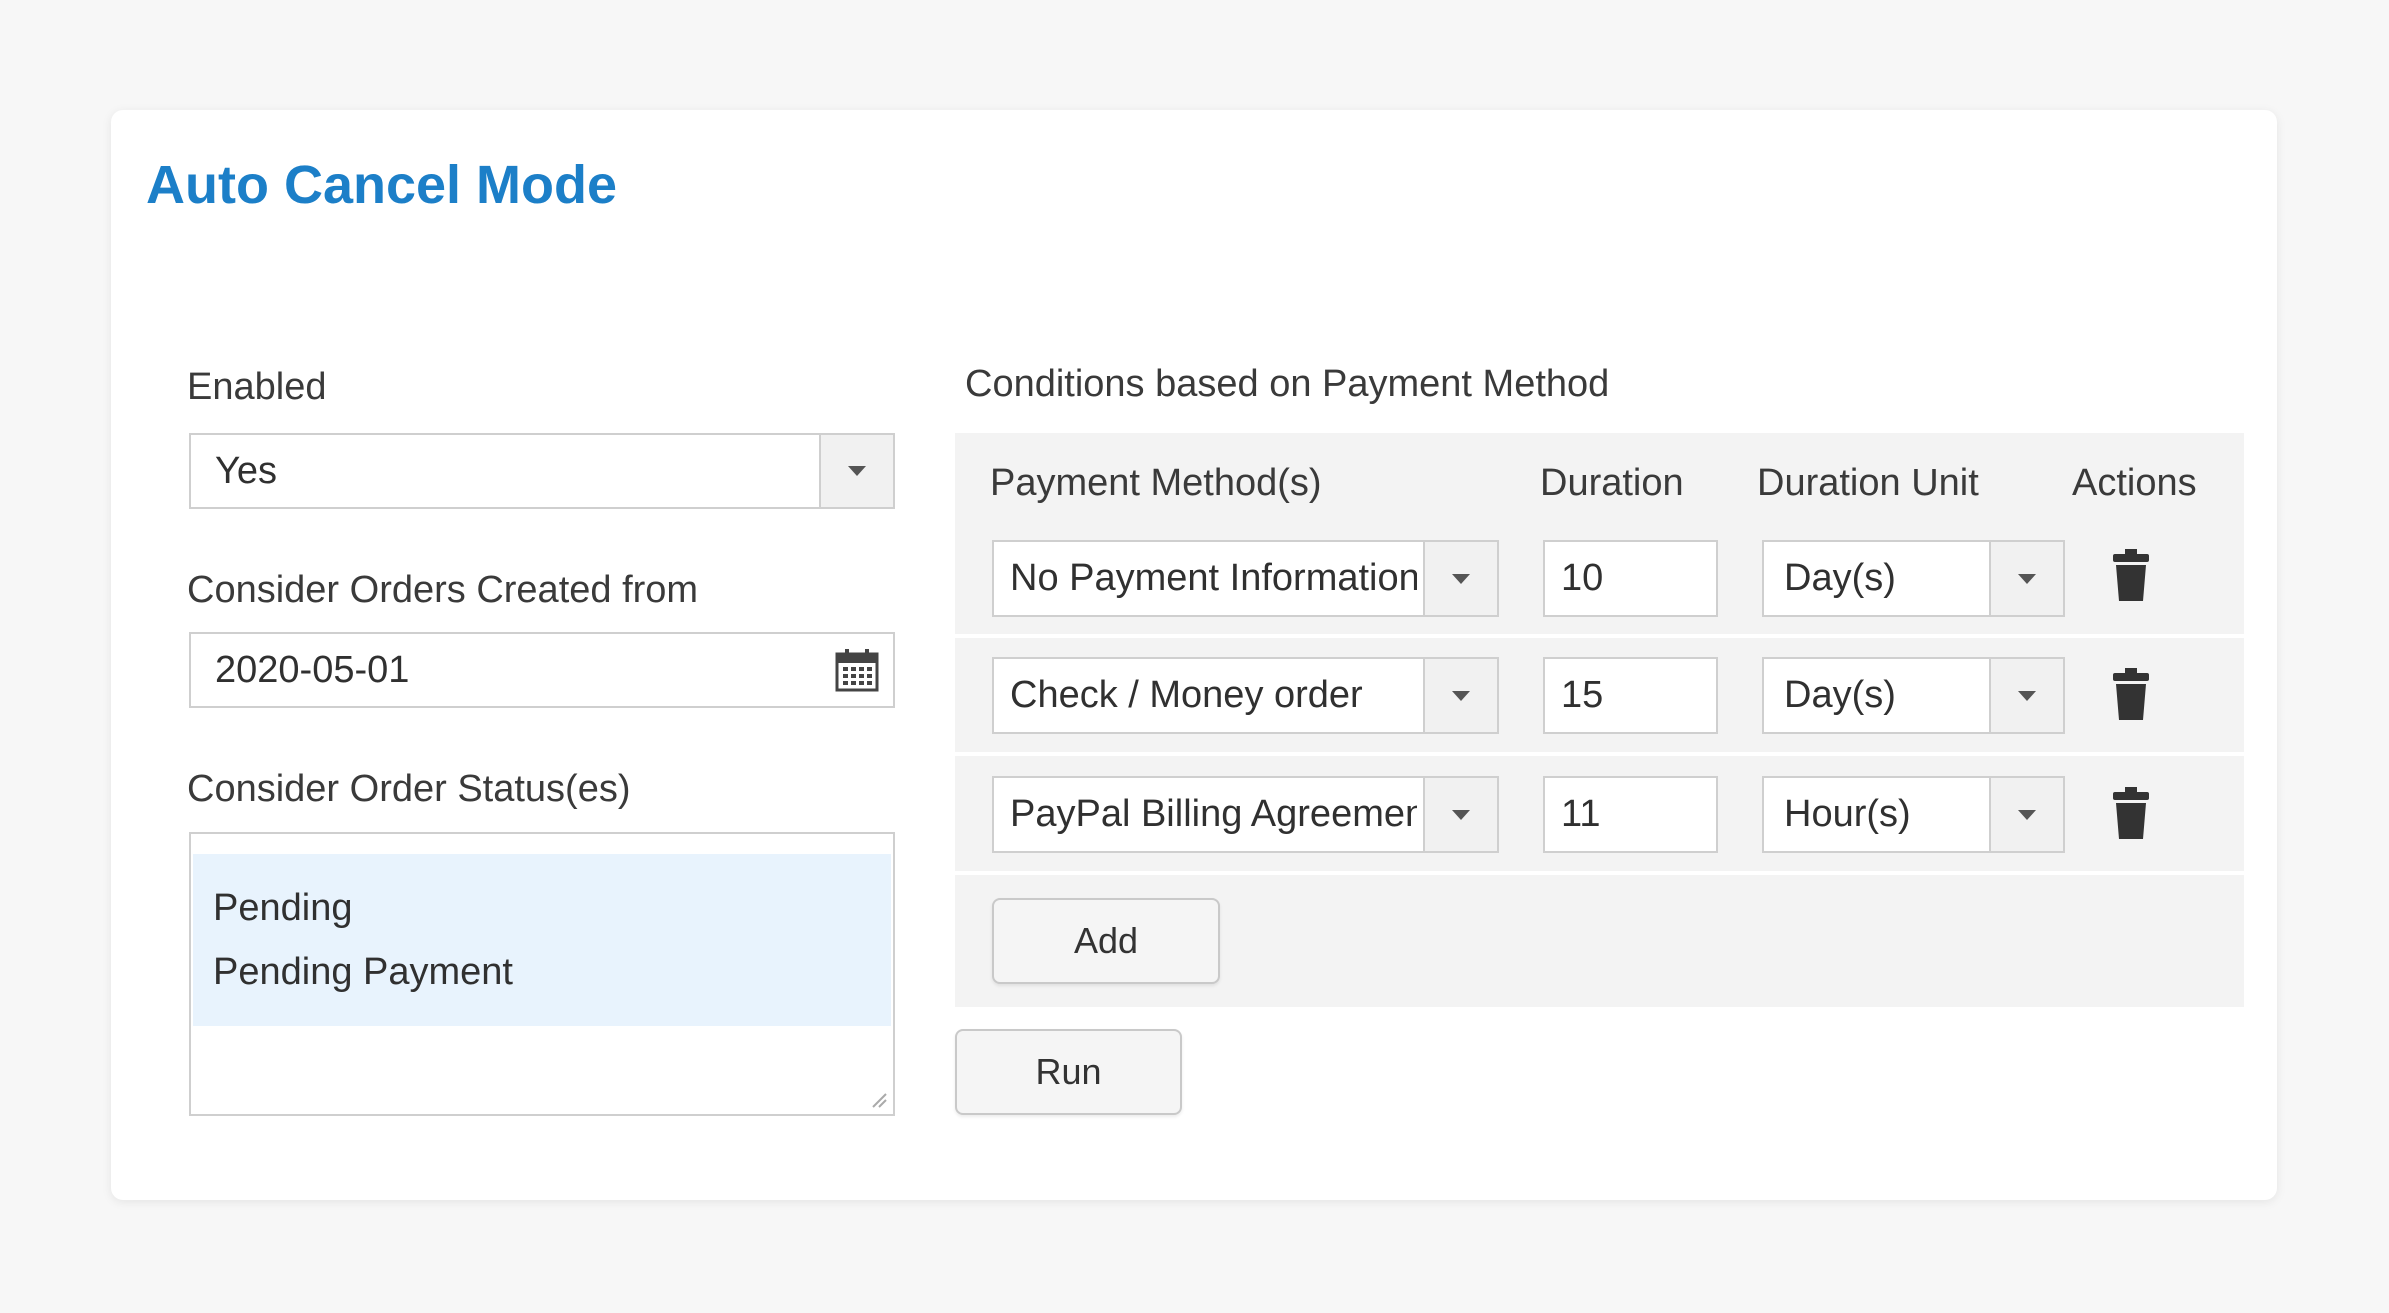 This screenshot has height=1313, width=2389. What do you see at coordinates (1106, 941) in the screenshot?
I see `add-condition-button: Add` at bounding box center [1106, 941].